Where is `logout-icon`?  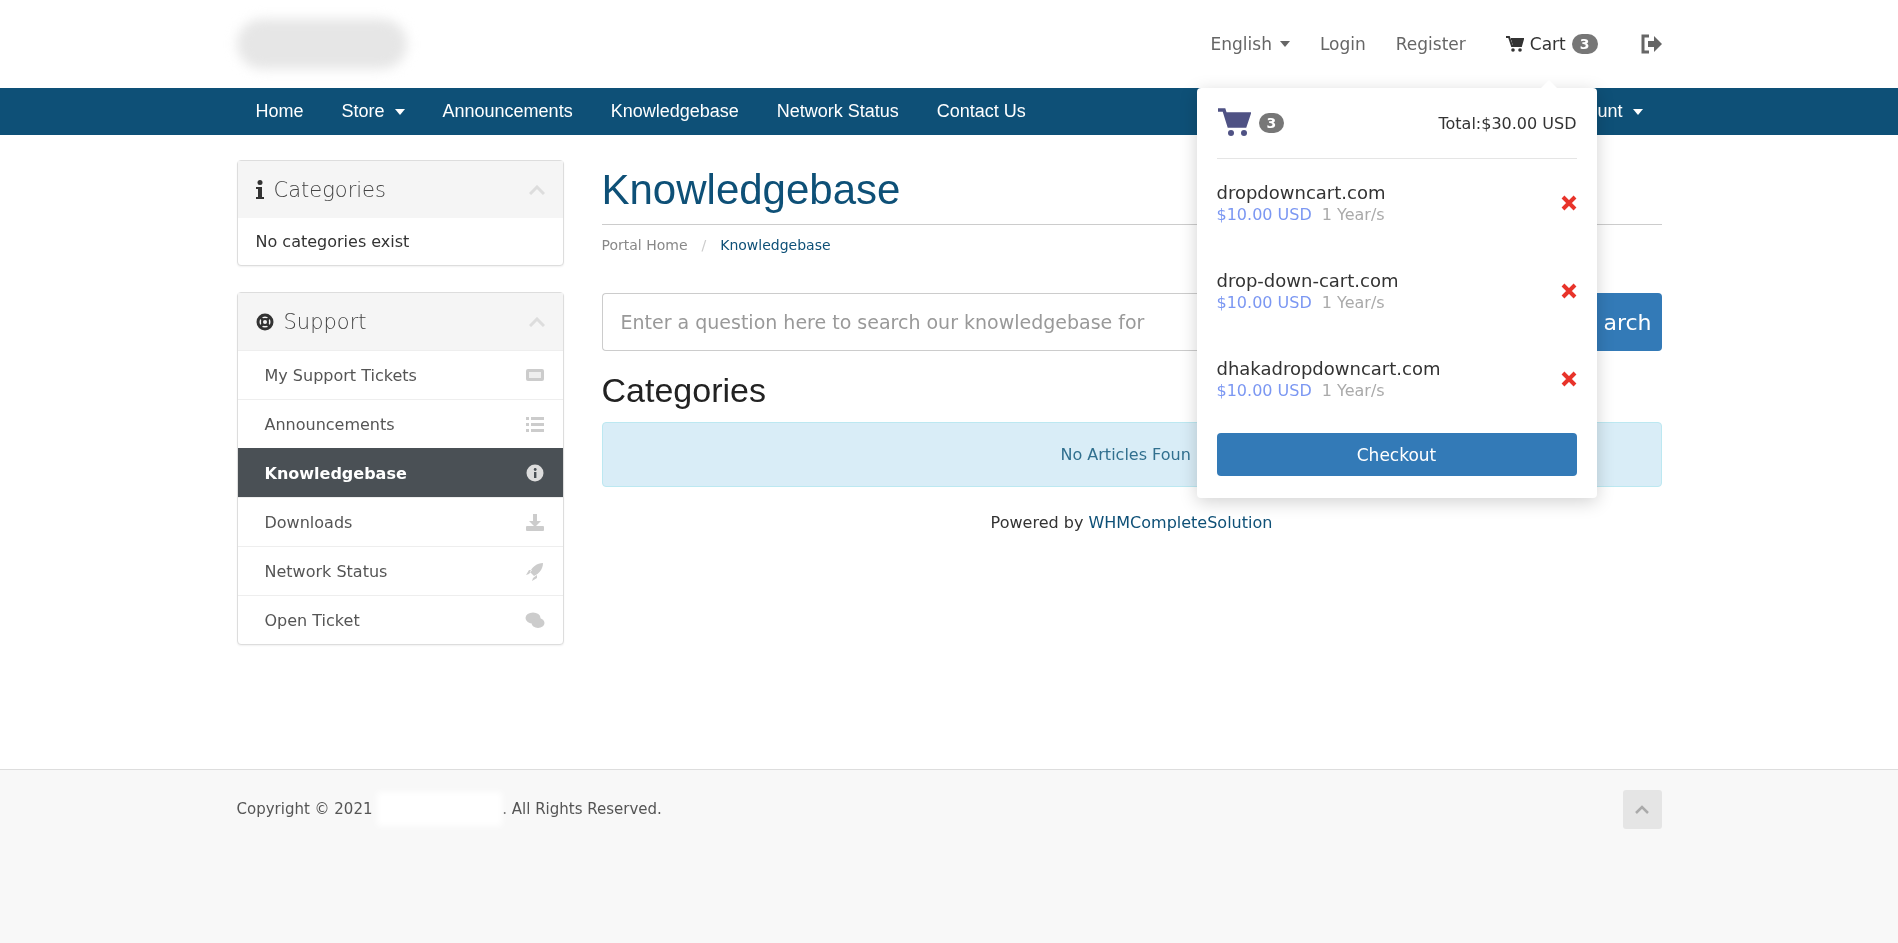
logout-icon is located at coordinates (1650, 44).